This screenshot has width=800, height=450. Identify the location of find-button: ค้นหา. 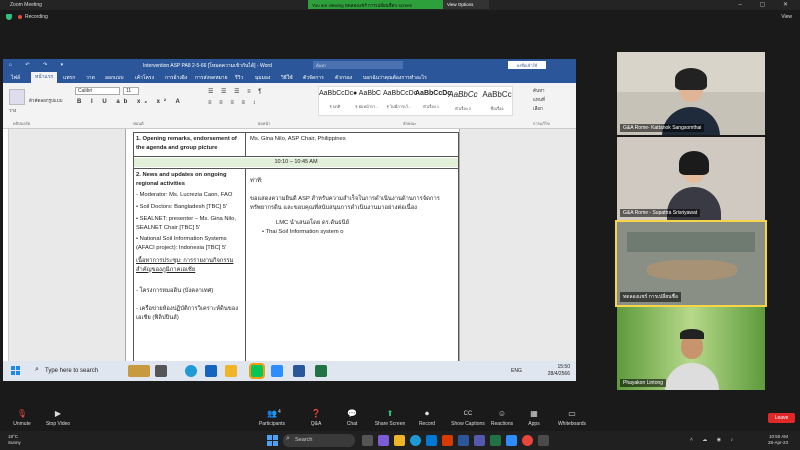
(539, 90).